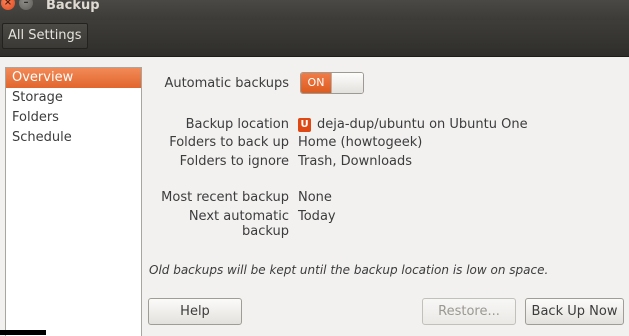  I want to click on sidebar-item-folders: Folders, so click(73, 118).